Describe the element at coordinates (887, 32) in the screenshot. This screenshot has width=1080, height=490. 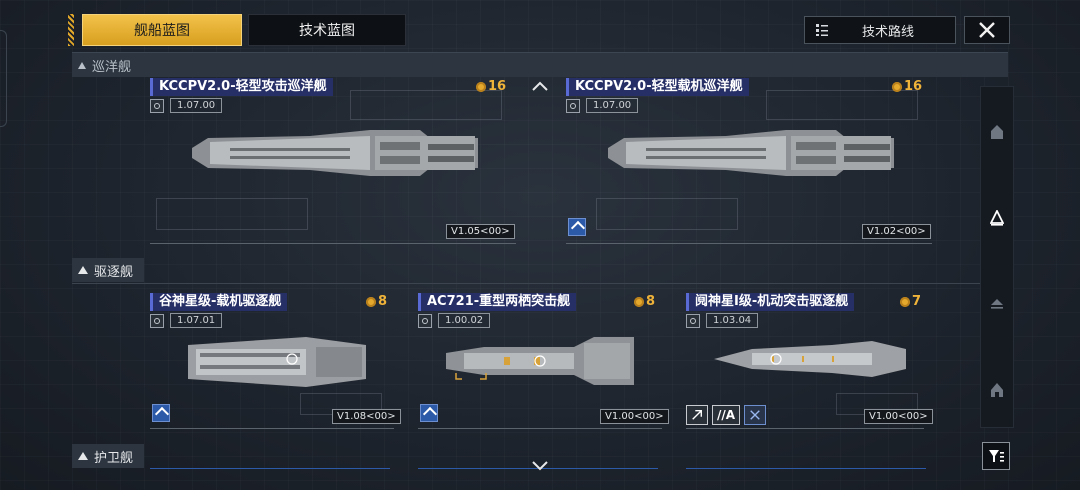
I see `tech-route-label: 技术路线` at that location.